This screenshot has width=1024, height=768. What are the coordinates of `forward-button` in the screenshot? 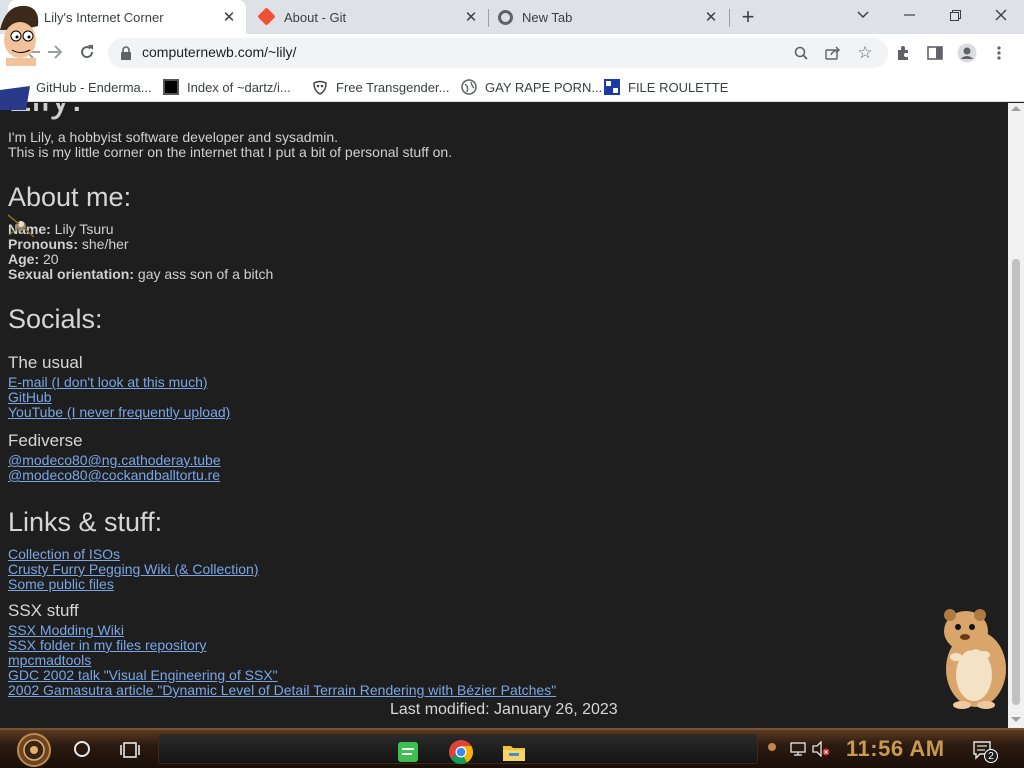 It's located at (55, 52).